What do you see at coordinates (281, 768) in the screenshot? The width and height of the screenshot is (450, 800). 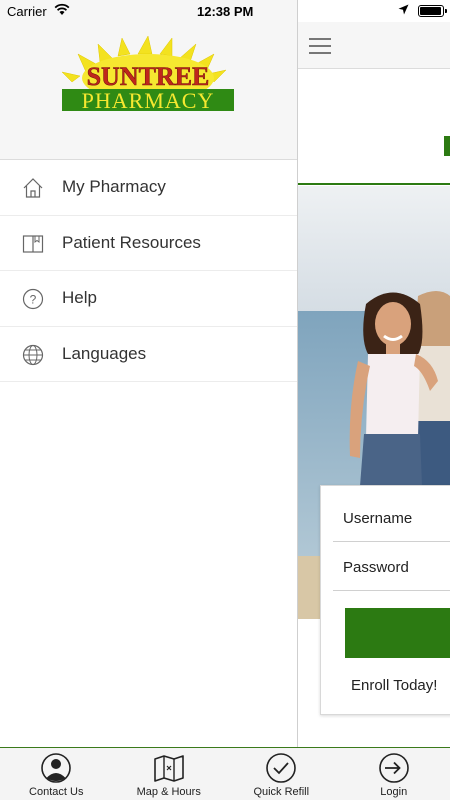 I see `check-icon` at bounding box center [281, 768].